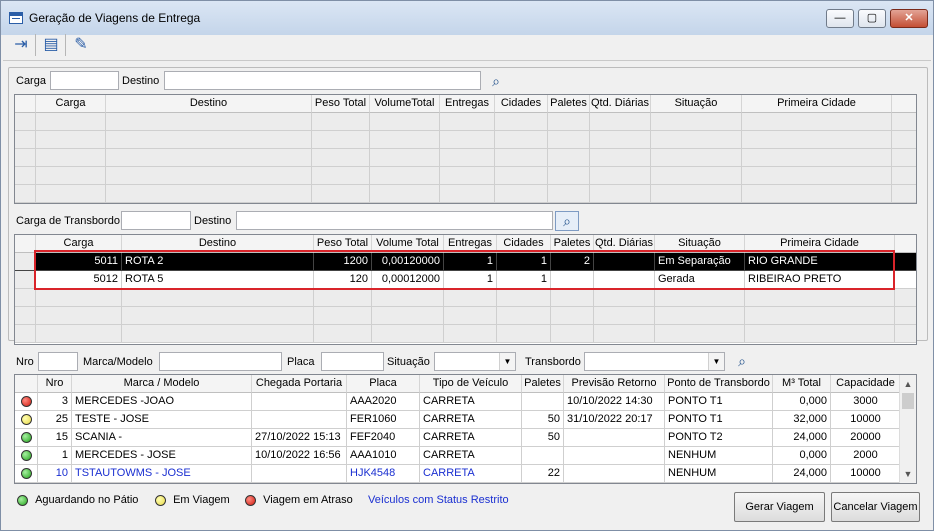 This screenshot has width=934, height=531. What do you see at coordinates (192, 500) in the screenshot?
I see `legend-em-viagem: Em Viagem` at bounding box center [192, 500].